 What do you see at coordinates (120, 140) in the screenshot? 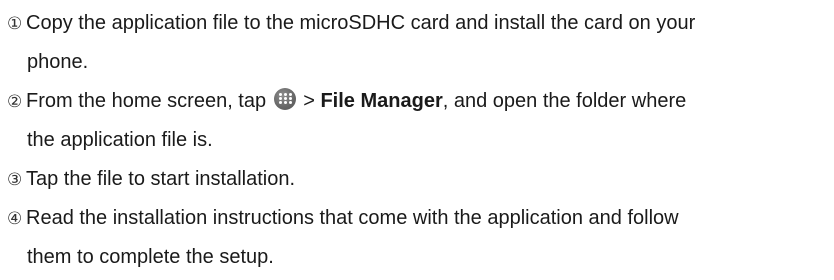
I see `step-2-text-continued: the application file is.` at bounding box center [120, 140].